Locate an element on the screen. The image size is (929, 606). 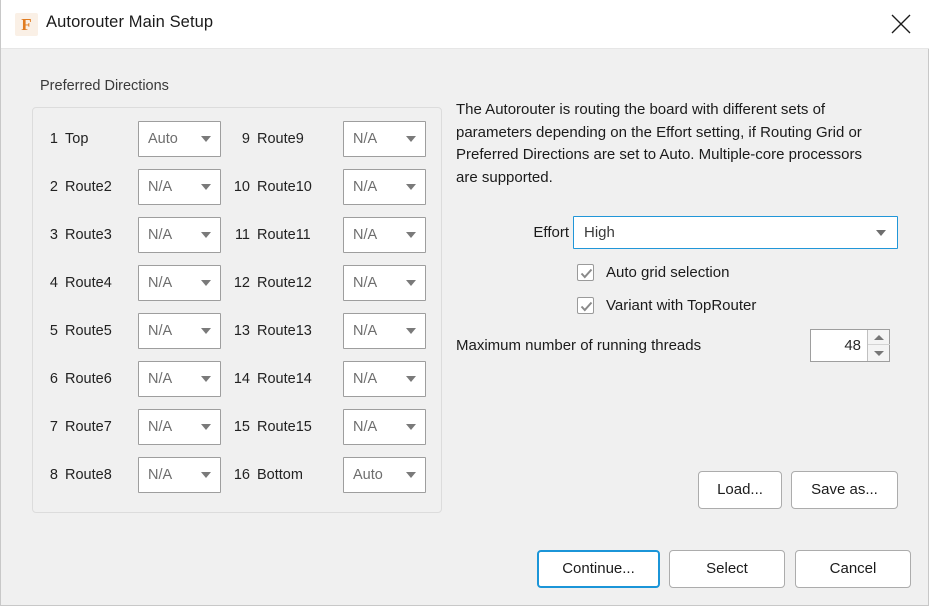
row-label: Top is located at coordinates (77, 139).